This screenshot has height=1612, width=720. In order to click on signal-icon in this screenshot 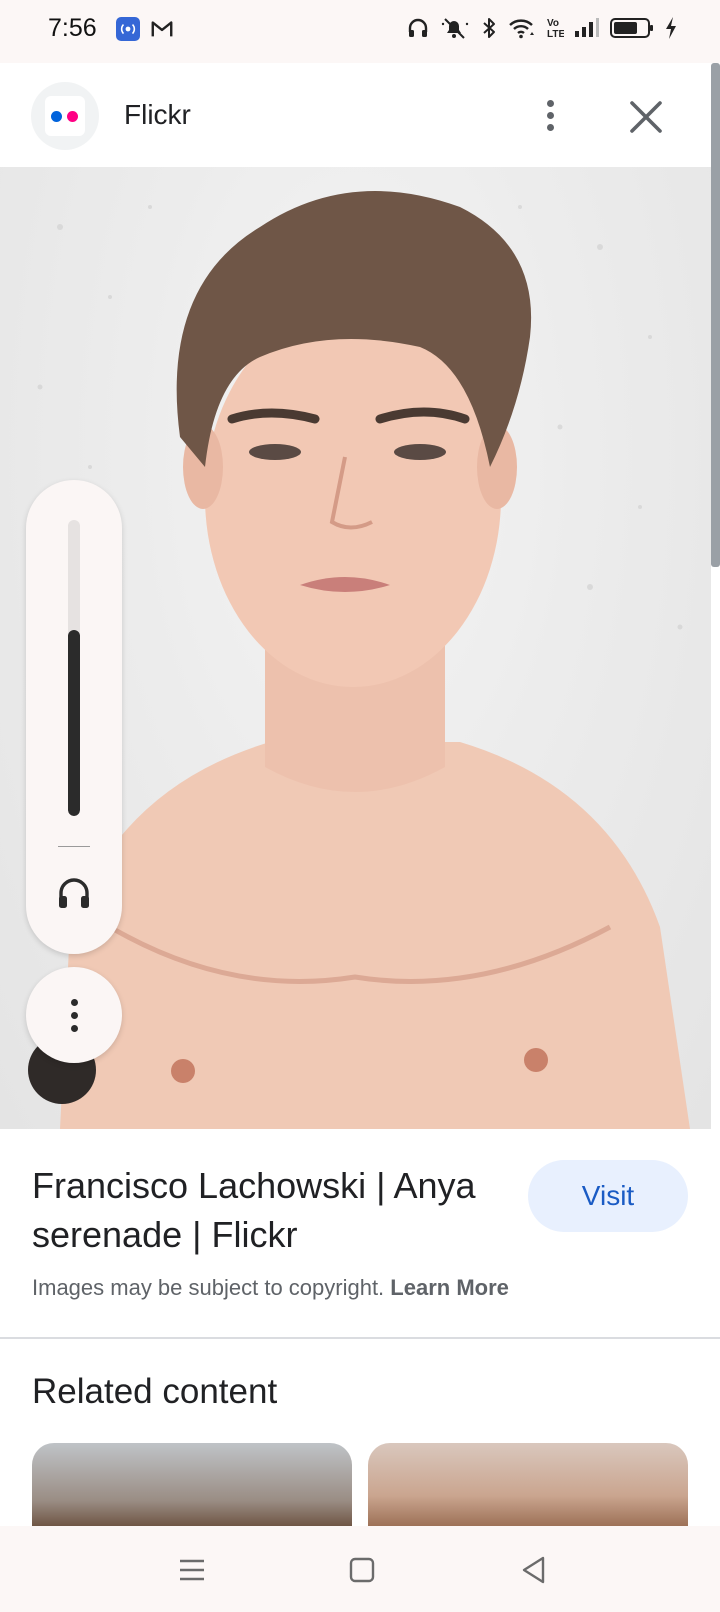, I will do `click(587, 27)`.